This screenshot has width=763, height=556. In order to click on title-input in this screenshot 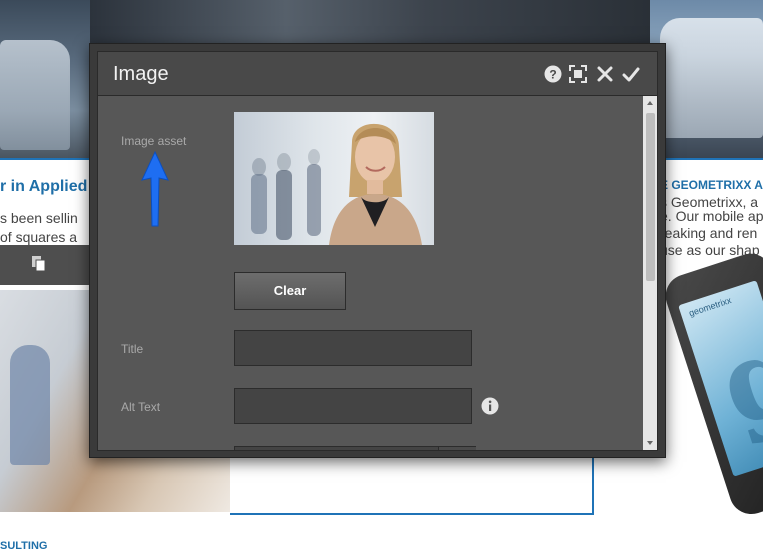, I will do `click(353, 348)`.